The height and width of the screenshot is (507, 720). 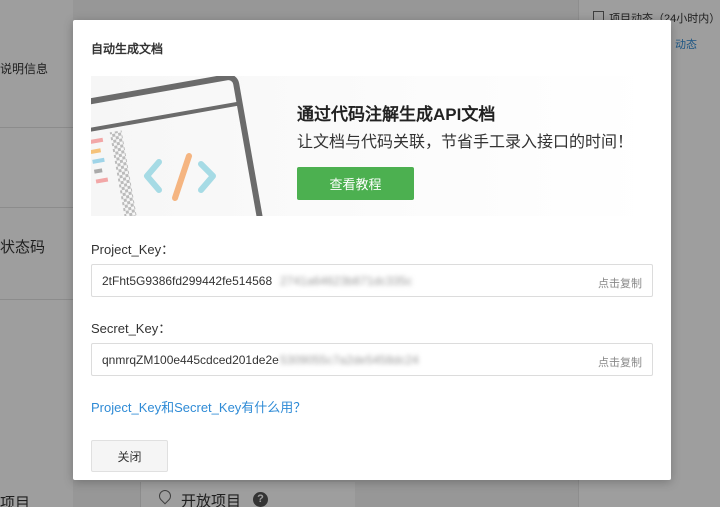 What do you see at coordinates (179, 146) in the screenshot?
I see `code-window-illustration` at bounding box center [179, 146].